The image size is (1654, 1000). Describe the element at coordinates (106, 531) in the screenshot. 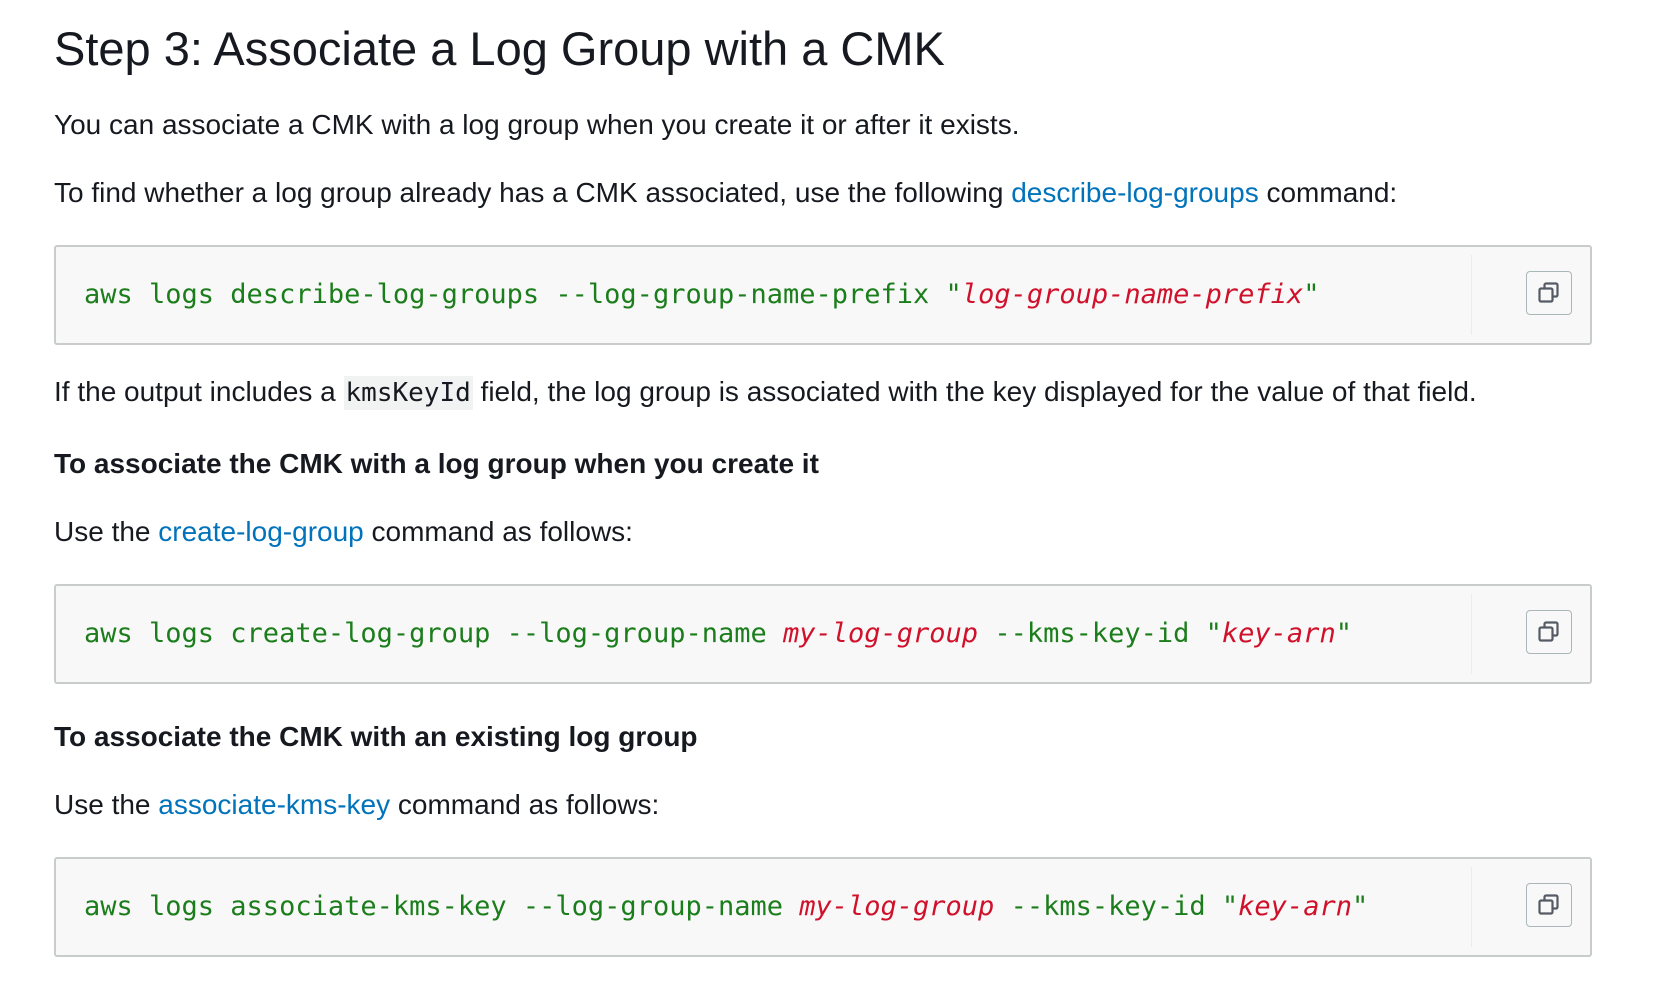

I see `create-text-before: Use the` at that location.